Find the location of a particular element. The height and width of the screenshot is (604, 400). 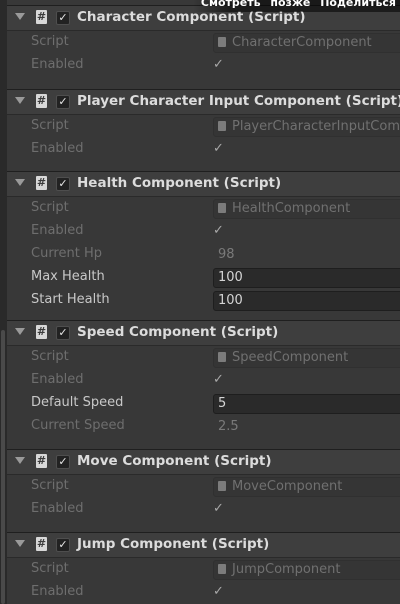

video-overlay-bar: Смотреть позже Поделиться is located at coordinates (296, 6).